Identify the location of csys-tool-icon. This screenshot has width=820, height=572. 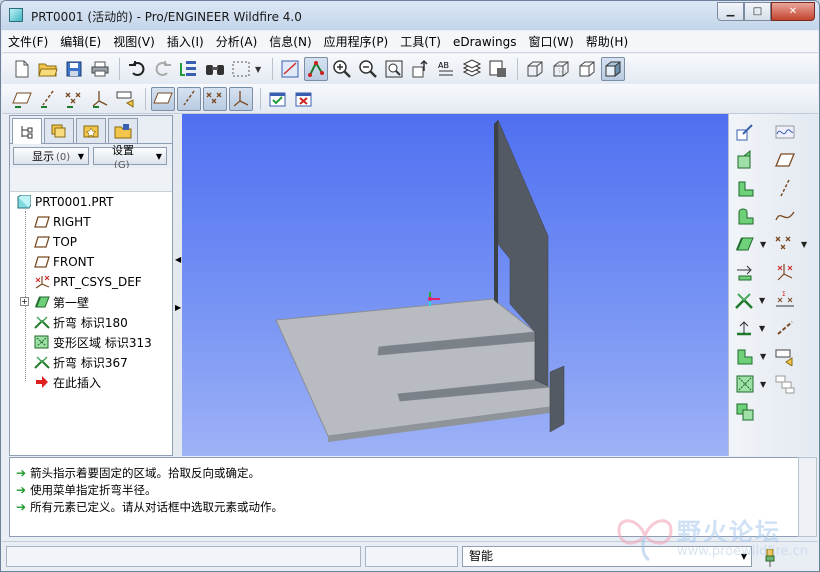
(745, 272).